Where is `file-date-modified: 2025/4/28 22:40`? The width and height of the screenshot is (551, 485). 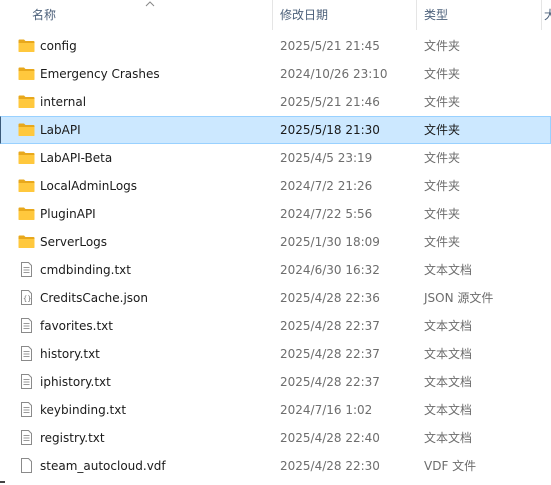
file-date-modified: 2025/4/28 22:40 is located at coordinates (330, 438).